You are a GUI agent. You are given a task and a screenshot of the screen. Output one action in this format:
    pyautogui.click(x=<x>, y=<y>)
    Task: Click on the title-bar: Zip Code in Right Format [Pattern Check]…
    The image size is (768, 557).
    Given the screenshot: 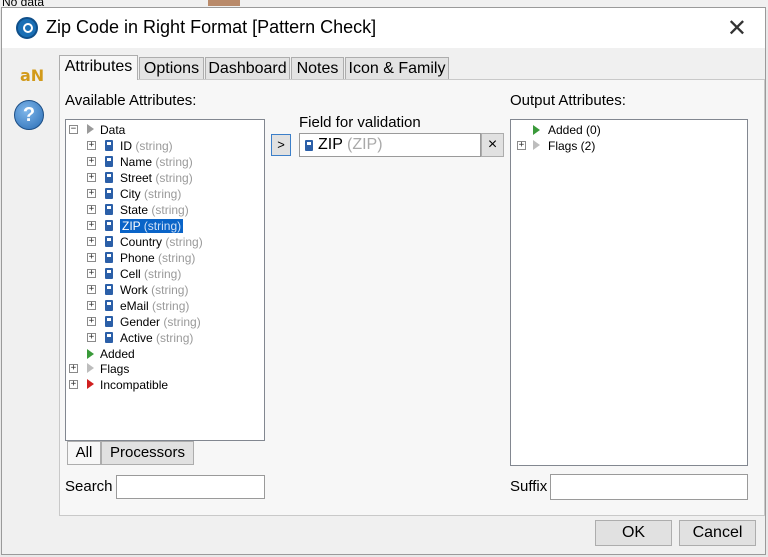 What is the action you would take?
    pyautogui.click(x=383, y=28)
    